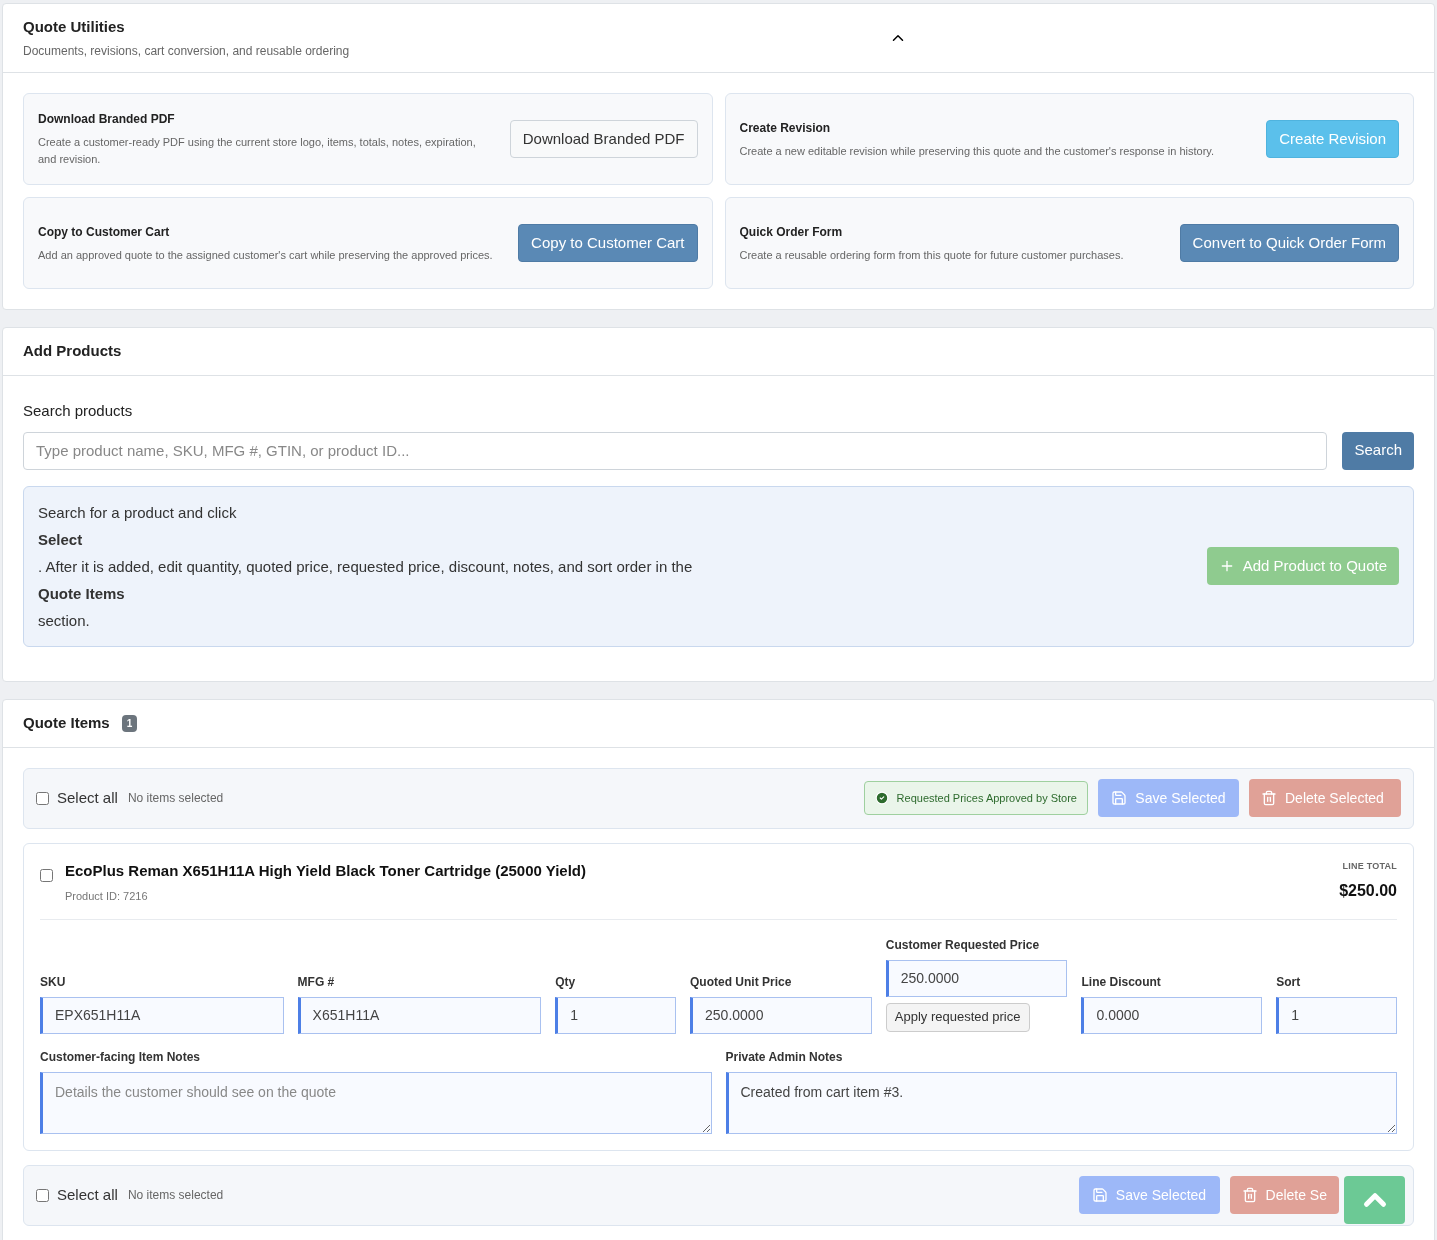 The height and width of the screenshot is (1240, 1437). What do you see at coordinates (121, 1057) in the screenshot?
I see `field-label: Customer-facing Item Notes` at bounding box center [121, 1057].